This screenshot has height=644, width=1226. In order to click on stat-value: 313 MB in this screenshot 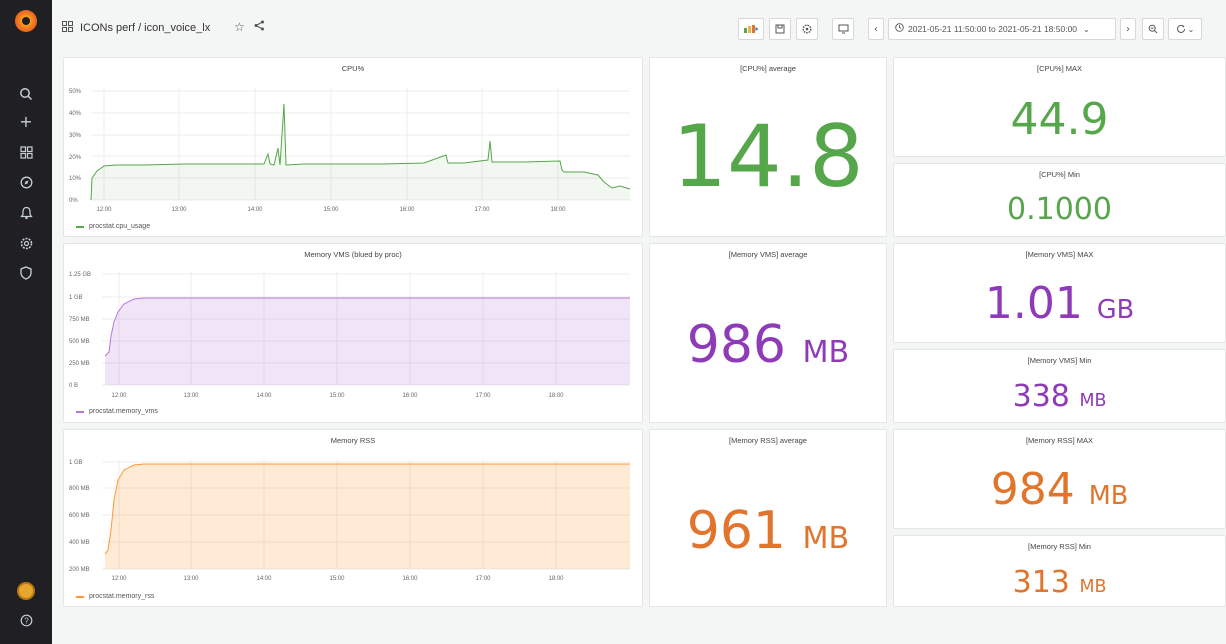, I will do `click(1059, 583)`.